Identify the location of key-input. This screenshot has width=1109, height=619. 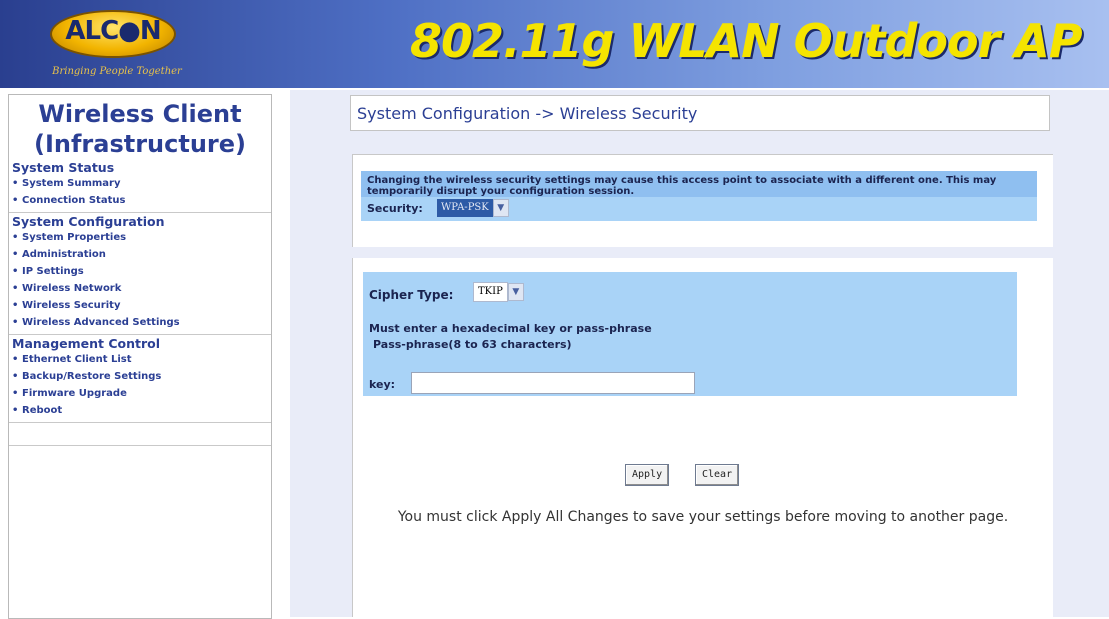
(553, 383).